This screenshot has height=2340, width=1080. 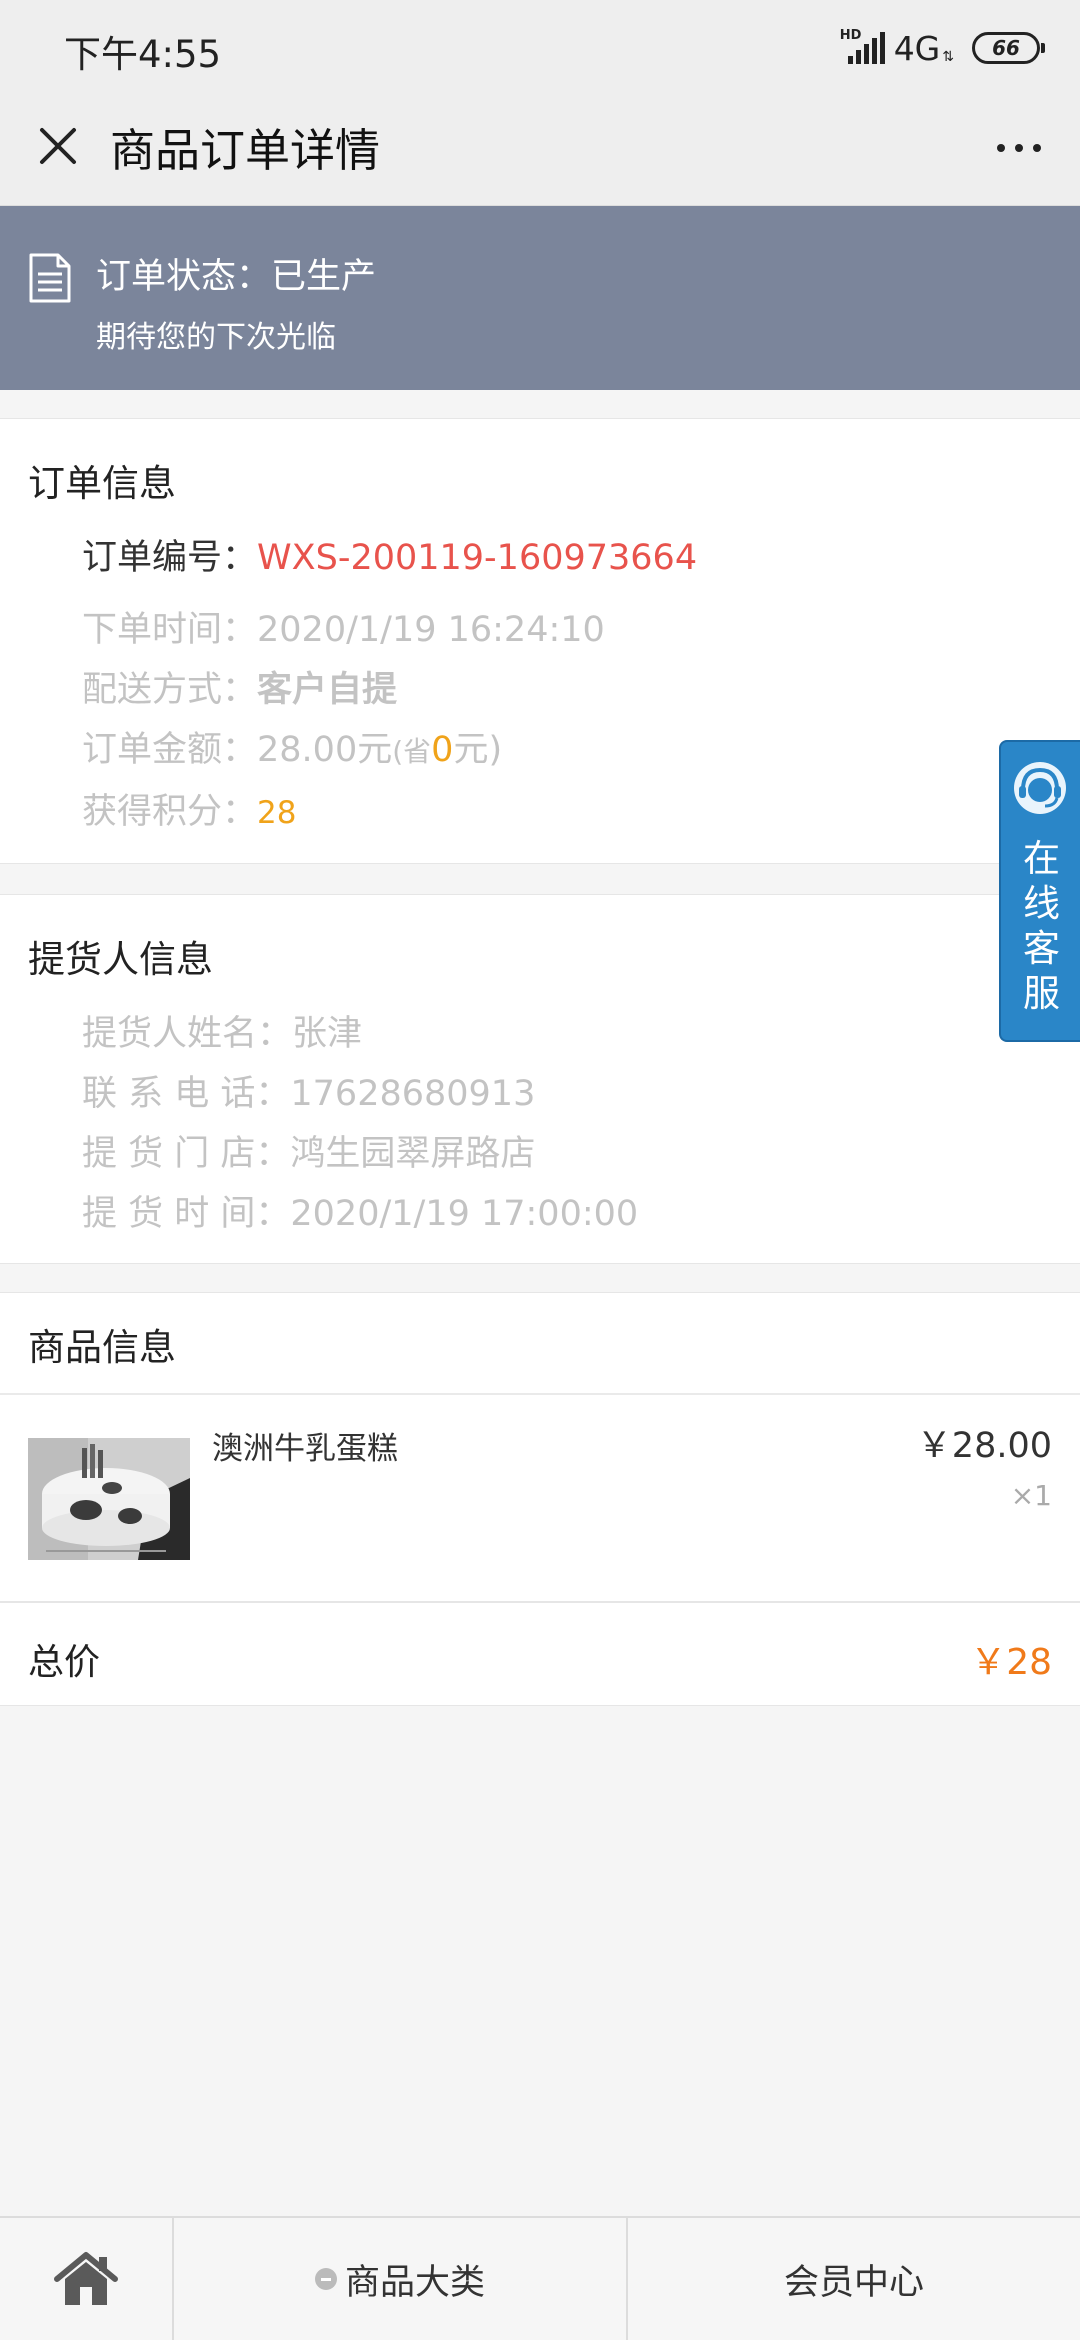 I want to click on order-number-row: 订单编号：WXS-200119-160973664, so click(x=389, y=554).